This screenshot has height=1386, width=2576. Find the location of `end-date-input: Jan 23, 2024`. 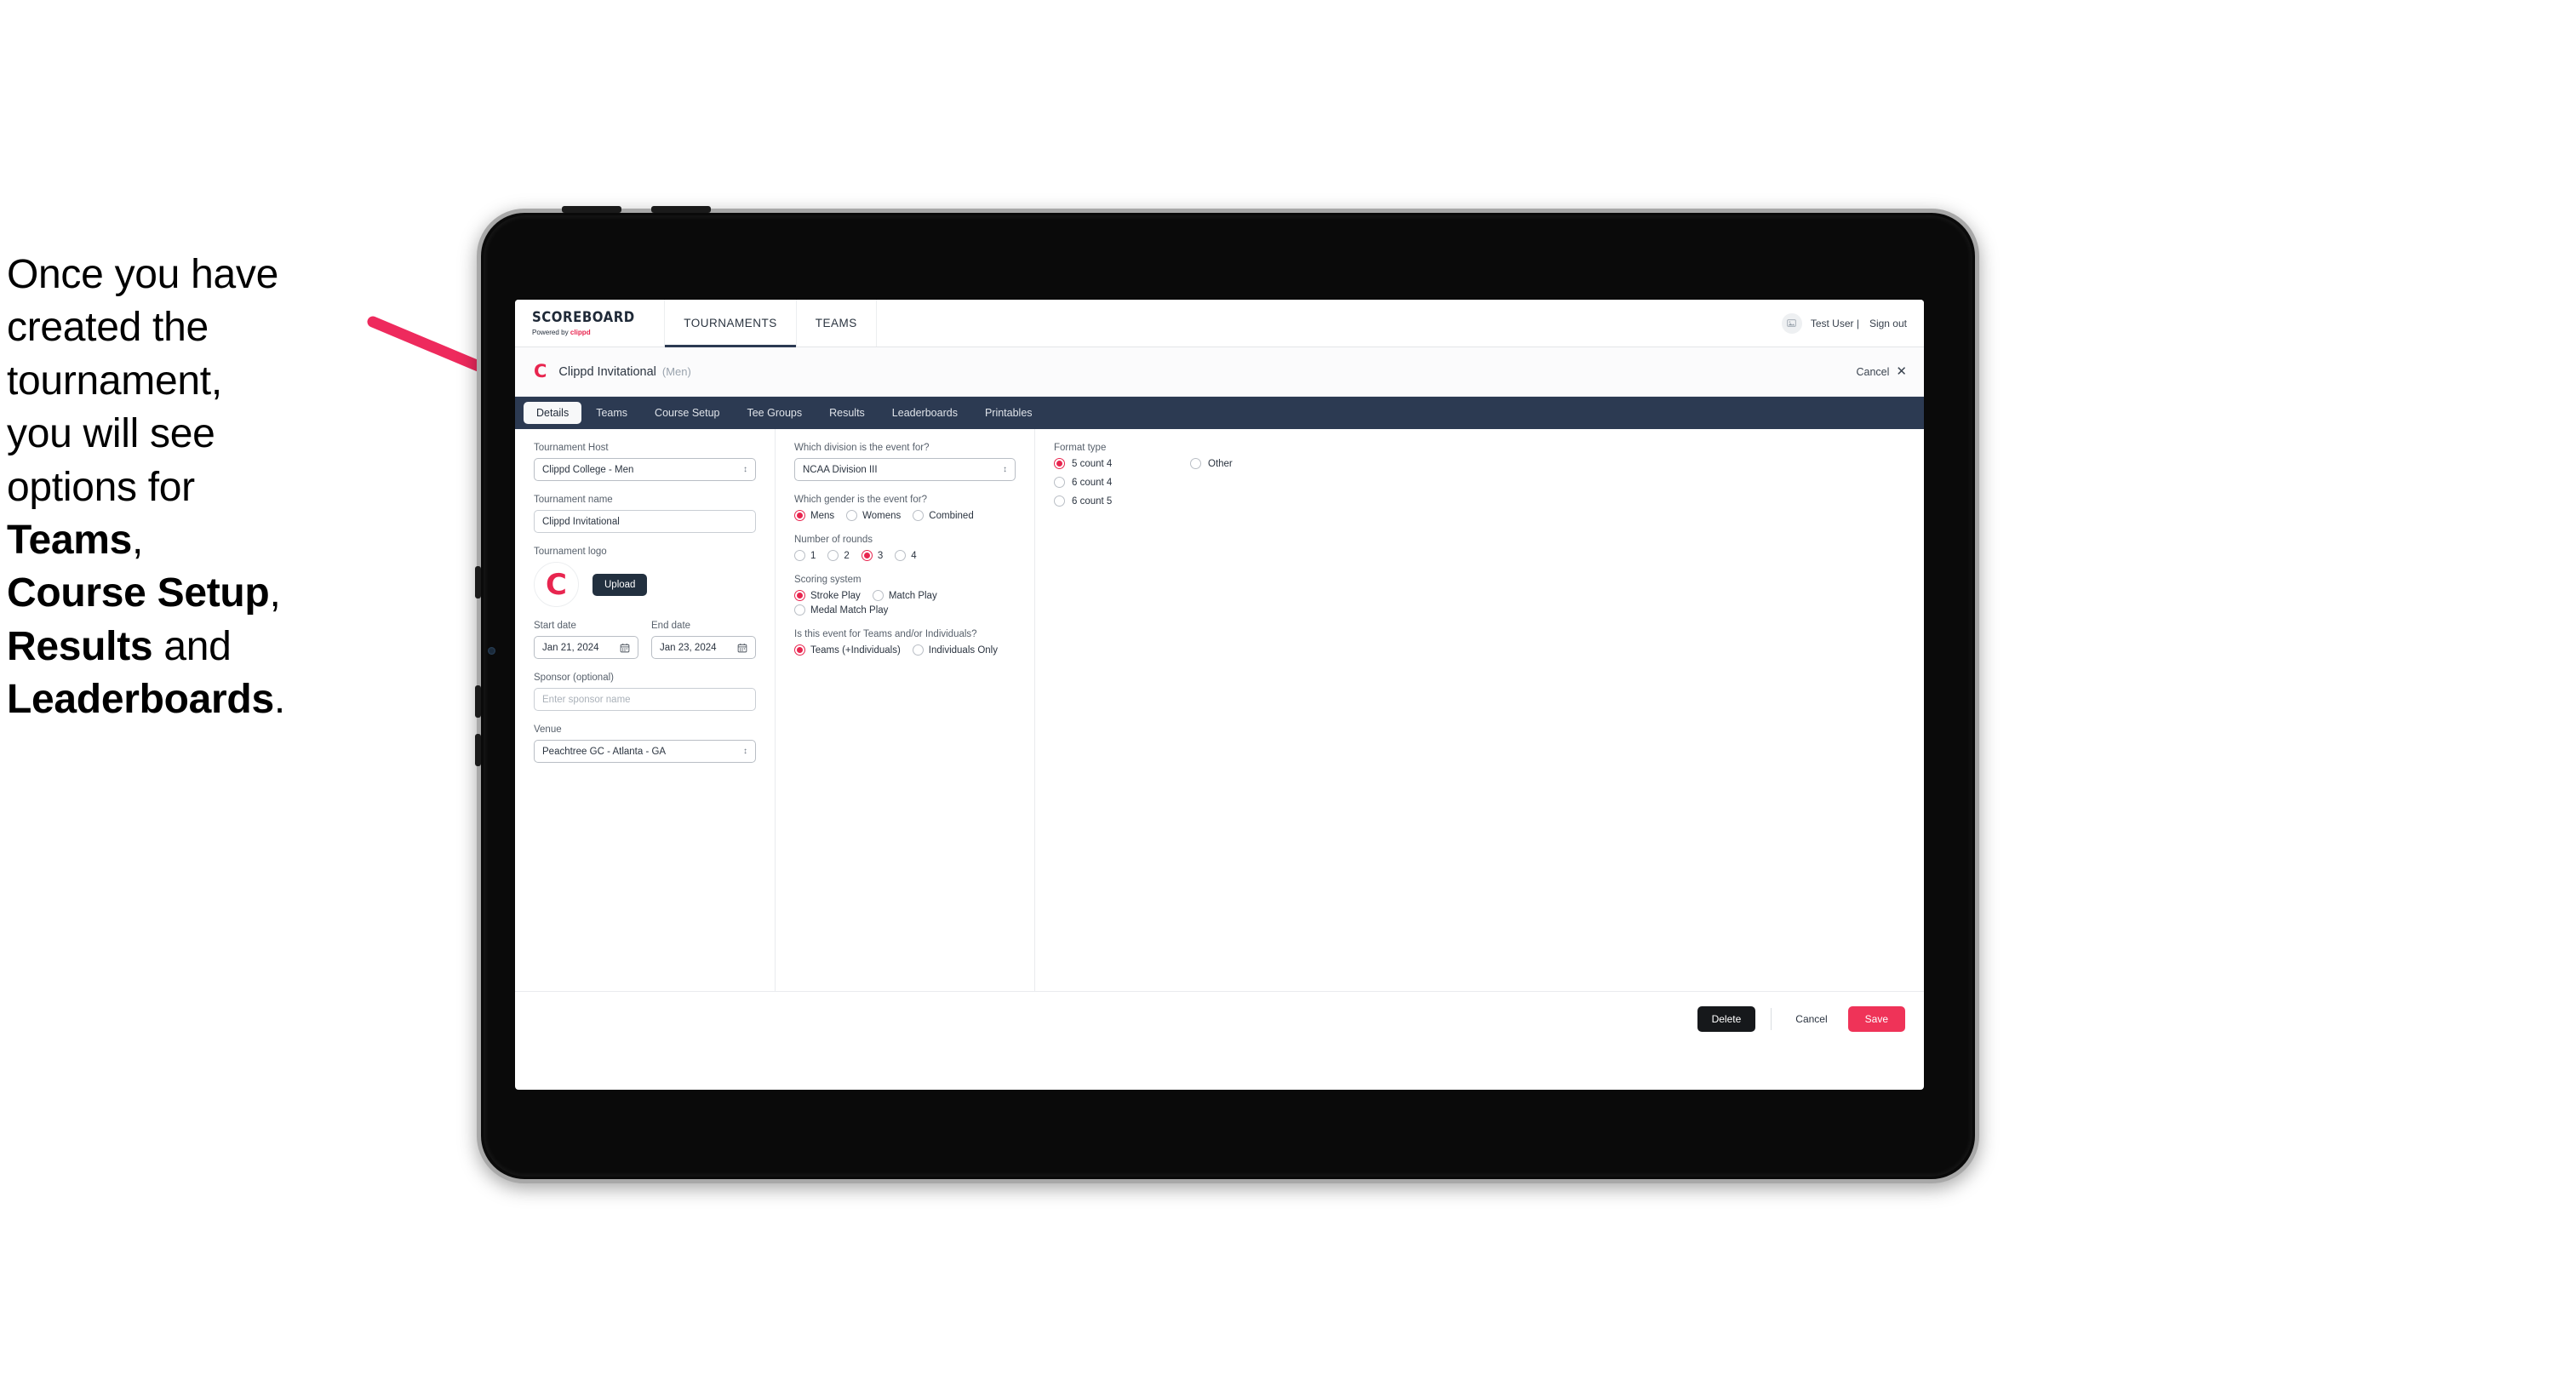

end-date-input: Jan 23, 2024 is located at coordinates (703, 647).